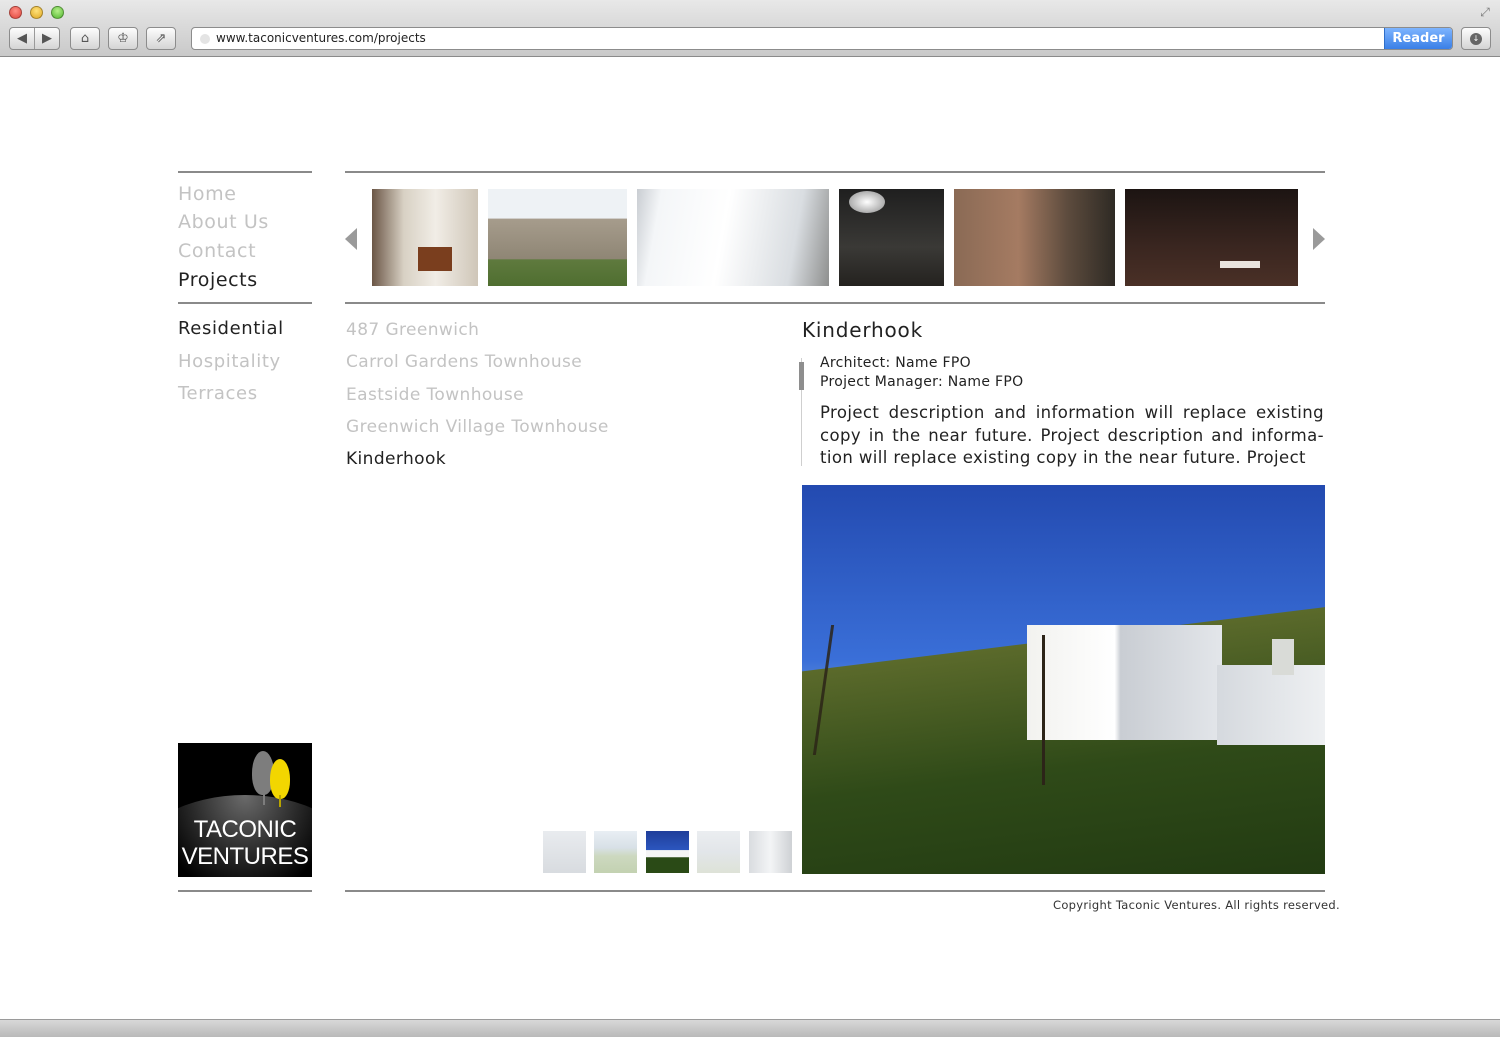  Describe the element at coordinates (22, 38) in the screenshot. I see `back-arrow-icon: ◀` at that location.